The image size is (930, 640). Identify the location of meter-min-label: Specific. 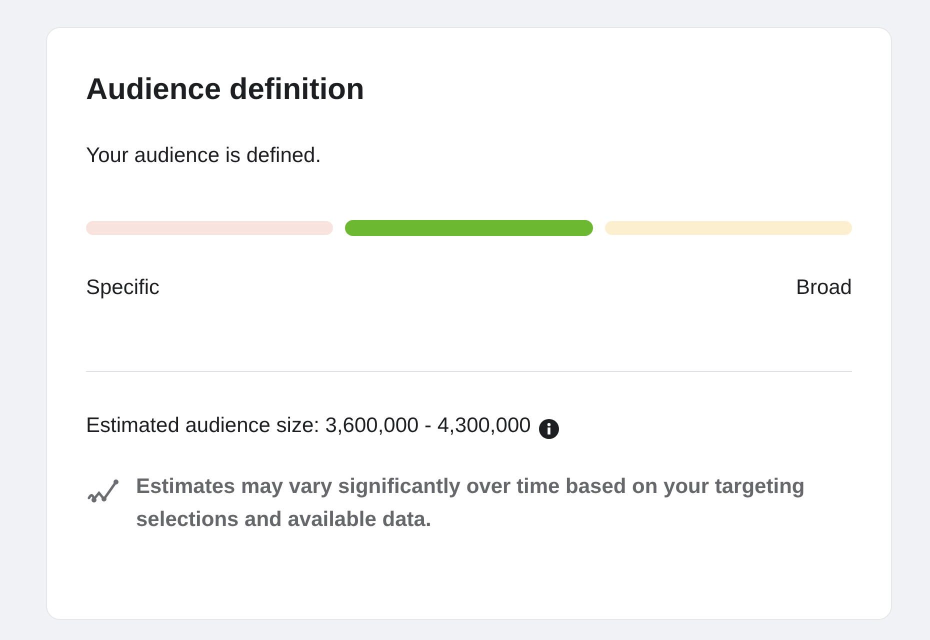
(123, 287).